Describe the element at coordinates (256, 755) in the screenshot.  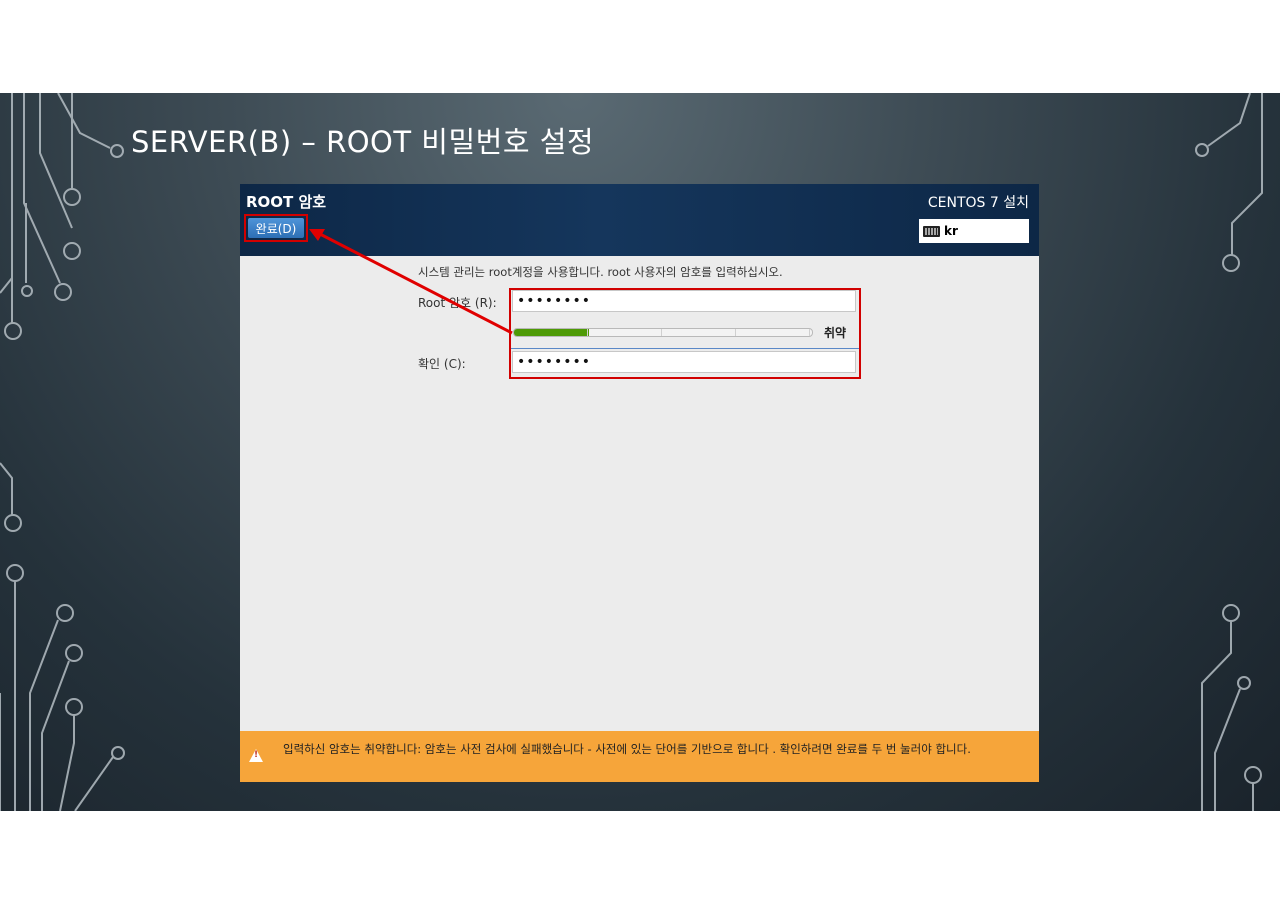
I see `warning-icon` at that location.